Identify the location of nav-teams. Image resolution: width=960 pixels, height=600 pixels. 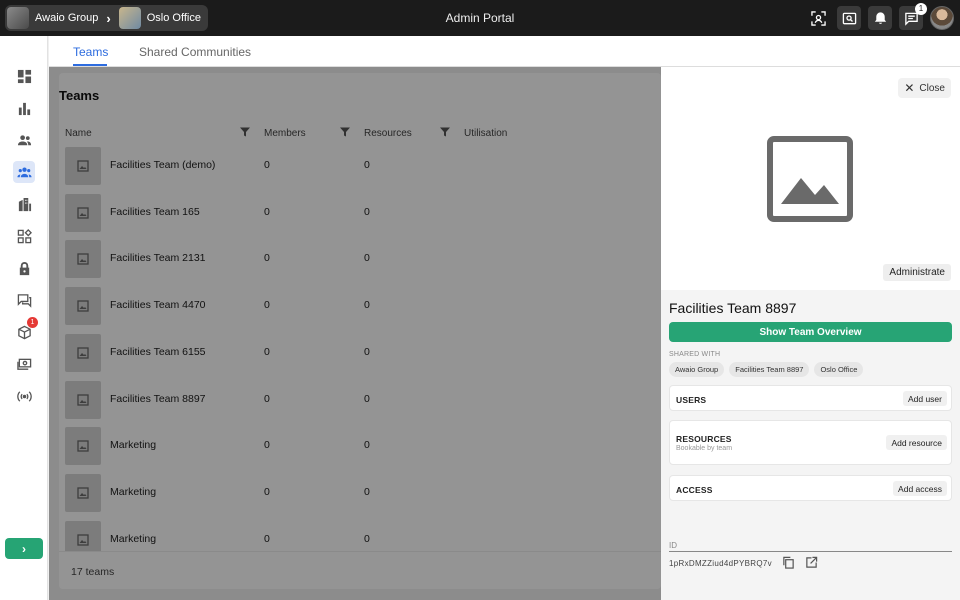
(24, 172).